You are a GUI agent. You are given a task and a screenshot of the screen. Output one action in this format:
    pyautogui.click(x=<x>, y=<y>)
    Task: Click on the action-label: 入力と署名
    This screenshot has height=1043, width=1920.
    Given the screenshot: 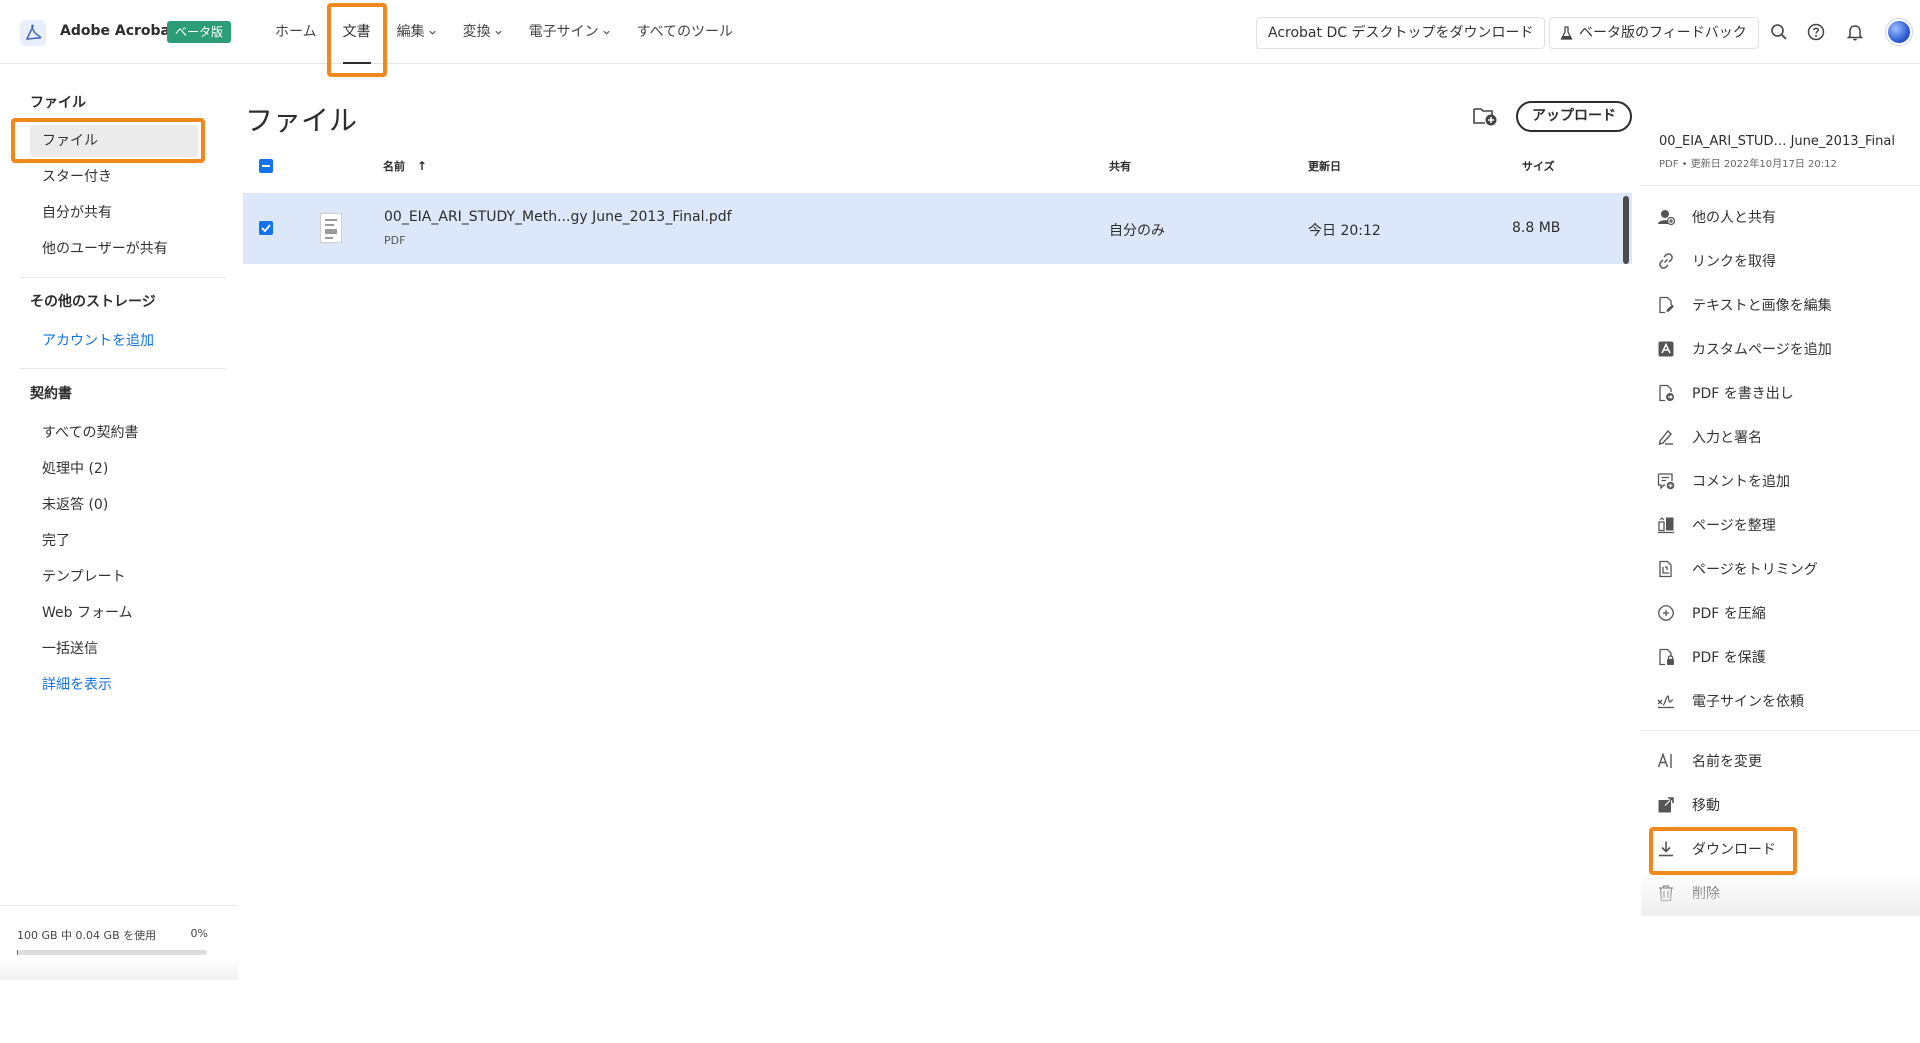 What is the action you would take?
    pyautogui.click(x=1727, y=438)
    